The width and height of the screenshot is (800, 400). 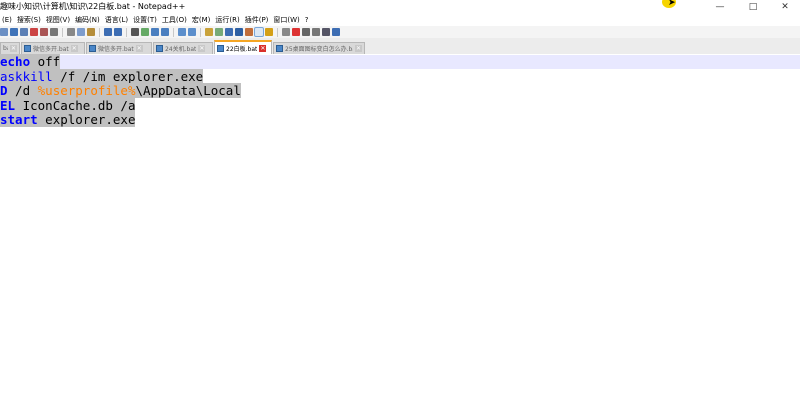 I want to click on menu-item-4: 语言(L), so click(x=117, y=20).